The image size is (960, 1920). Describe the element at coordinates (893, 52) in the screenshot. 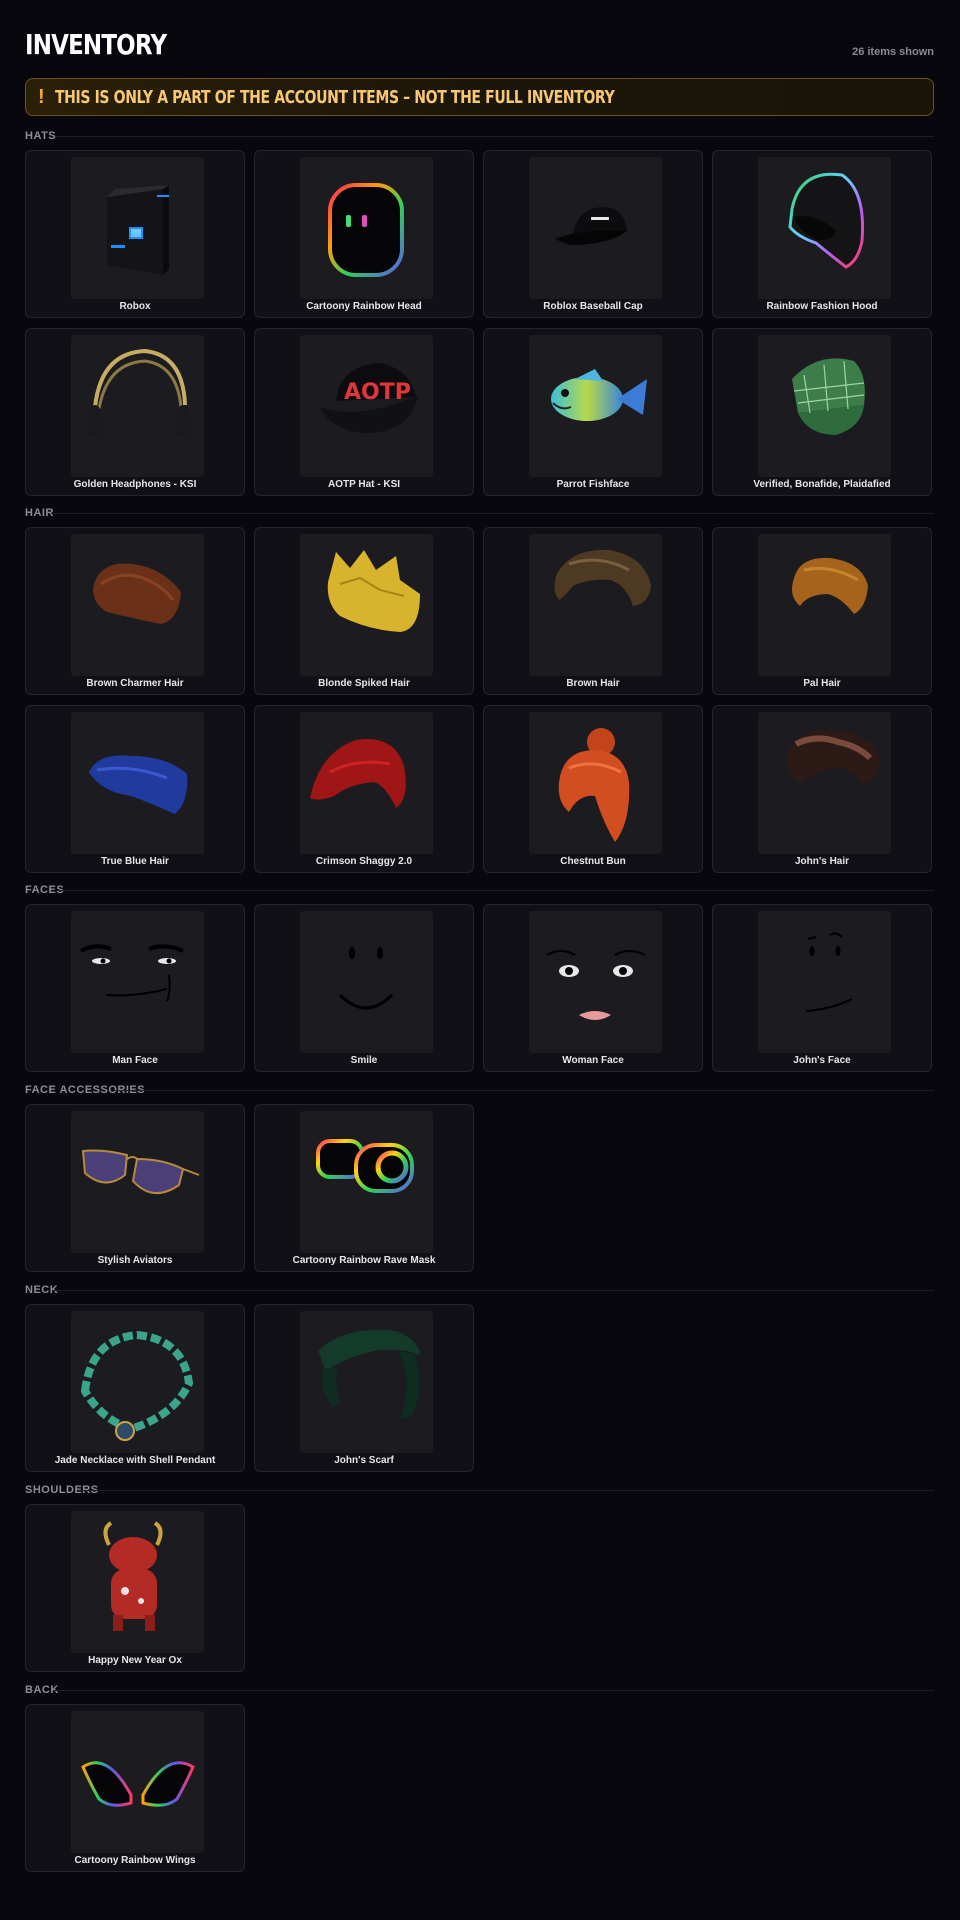

I see `items-count: 26 items shown` at that location.